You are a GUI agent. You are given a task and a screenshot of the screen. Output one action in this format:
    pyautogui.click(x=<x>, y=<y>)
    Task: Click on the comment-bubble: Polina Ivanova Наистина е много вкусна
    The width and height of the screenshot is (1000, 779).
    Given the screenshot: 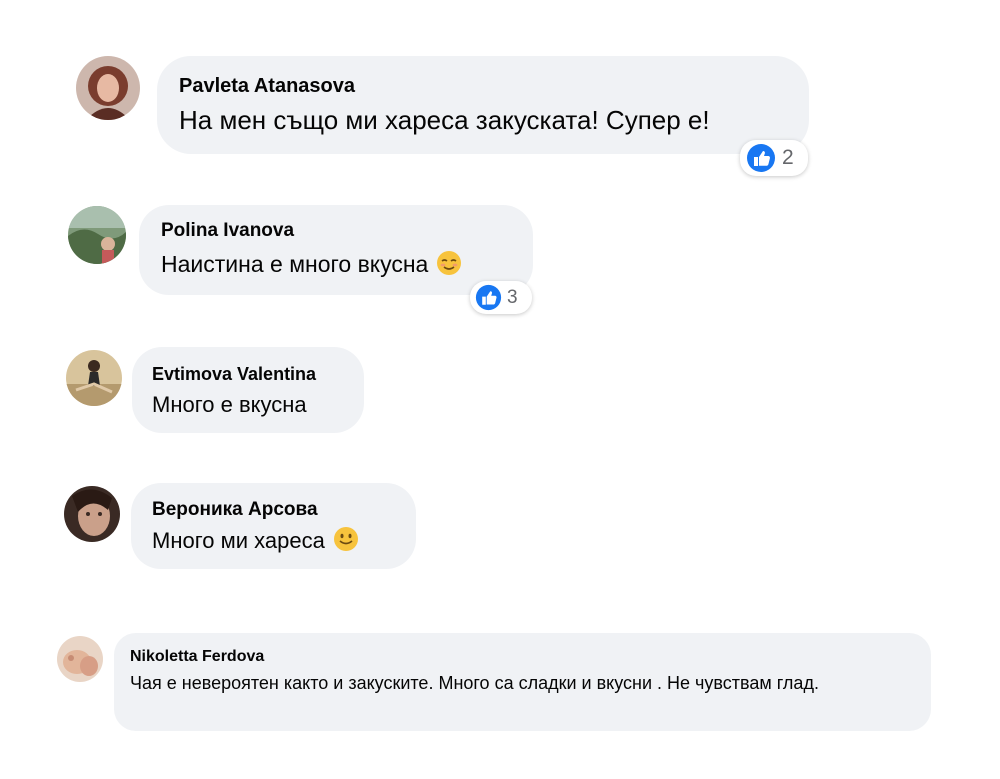 What is the action you would take?
    pyautogui.click(x=336, y=250)
    